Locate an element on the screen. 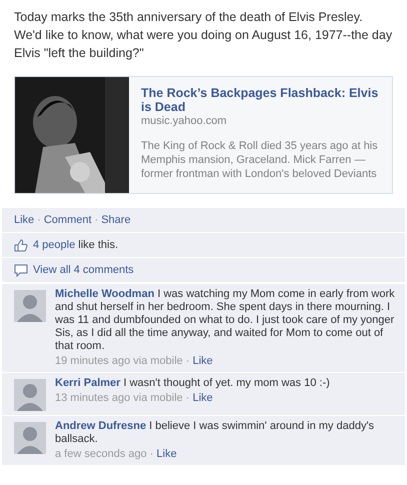 This screenshot has height=485, width=407. comment-text: Michelle Woodman I was watching my Mom come in early from work and shut herself in her bedroom. She spent days in there mourning. I was 11 and dumbfounded on what to do. I just took care of my yonger Sis, as I did all the time anyway, and waited for Mom to come out of that room. is located at coordinates (225, 320).